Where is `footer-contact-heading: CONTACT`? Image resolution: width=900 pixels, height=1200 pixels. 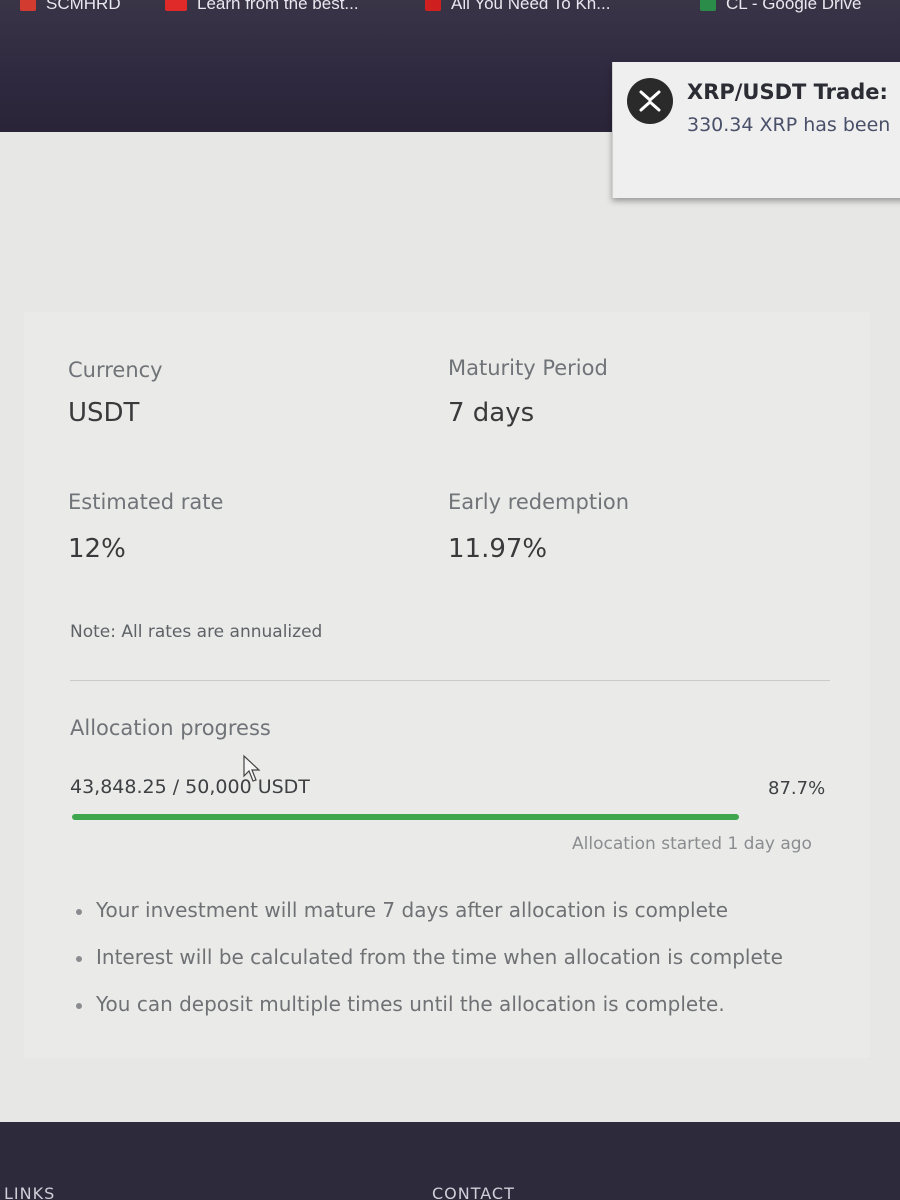 footer-contact-heading: CONTACT is located at coordinates (473, 1192).